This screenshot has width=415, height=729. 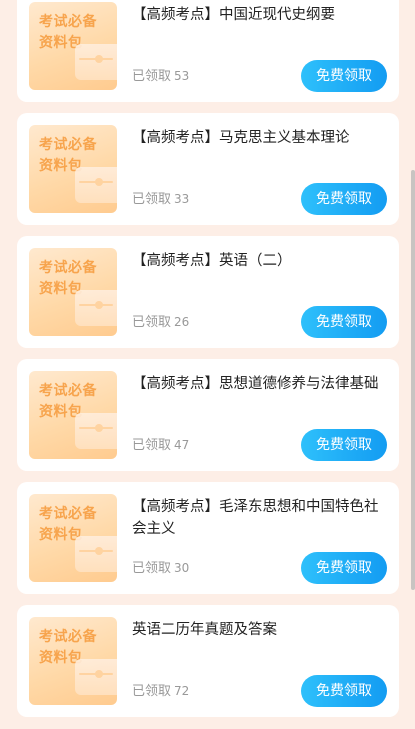 I want to click on claimed-count: 53, so click(x=182, y=76).